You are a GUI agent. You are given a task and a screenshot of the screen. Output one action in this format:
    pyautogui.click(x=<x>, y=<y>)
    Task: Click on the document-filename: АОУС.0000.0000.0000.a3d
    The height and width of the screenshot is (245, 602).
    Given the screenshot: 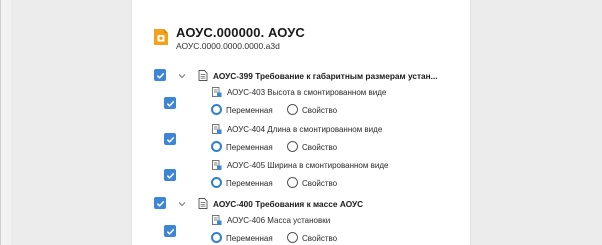 What is the action you would take?
    pyautogui.click(x=228, y=46)
    